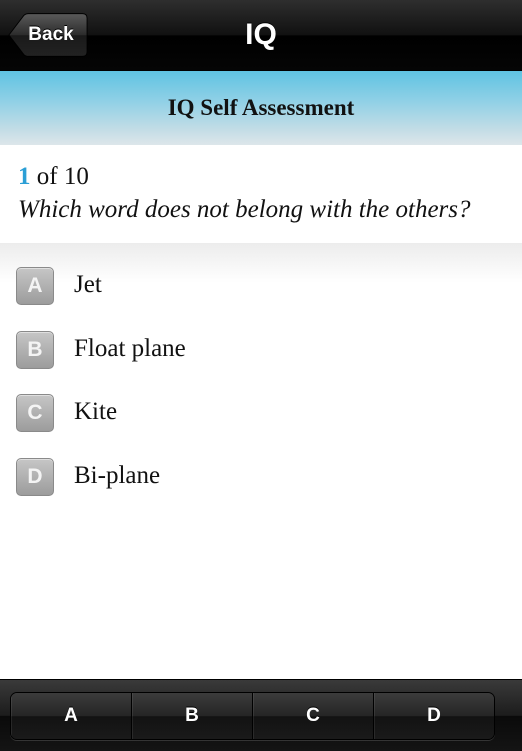  Describe the element at coordinates (192, 716) in the screenshot. I see `segment-b-button: B` at that location.